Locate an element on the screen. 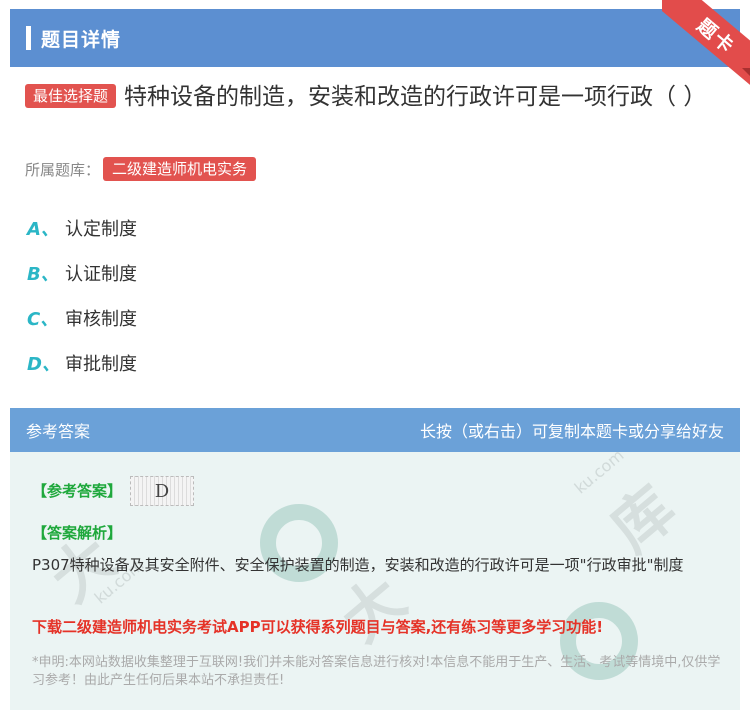 This screenshot has width=750, height=710. option-letter: D、 is located at coordinates (43, 364).